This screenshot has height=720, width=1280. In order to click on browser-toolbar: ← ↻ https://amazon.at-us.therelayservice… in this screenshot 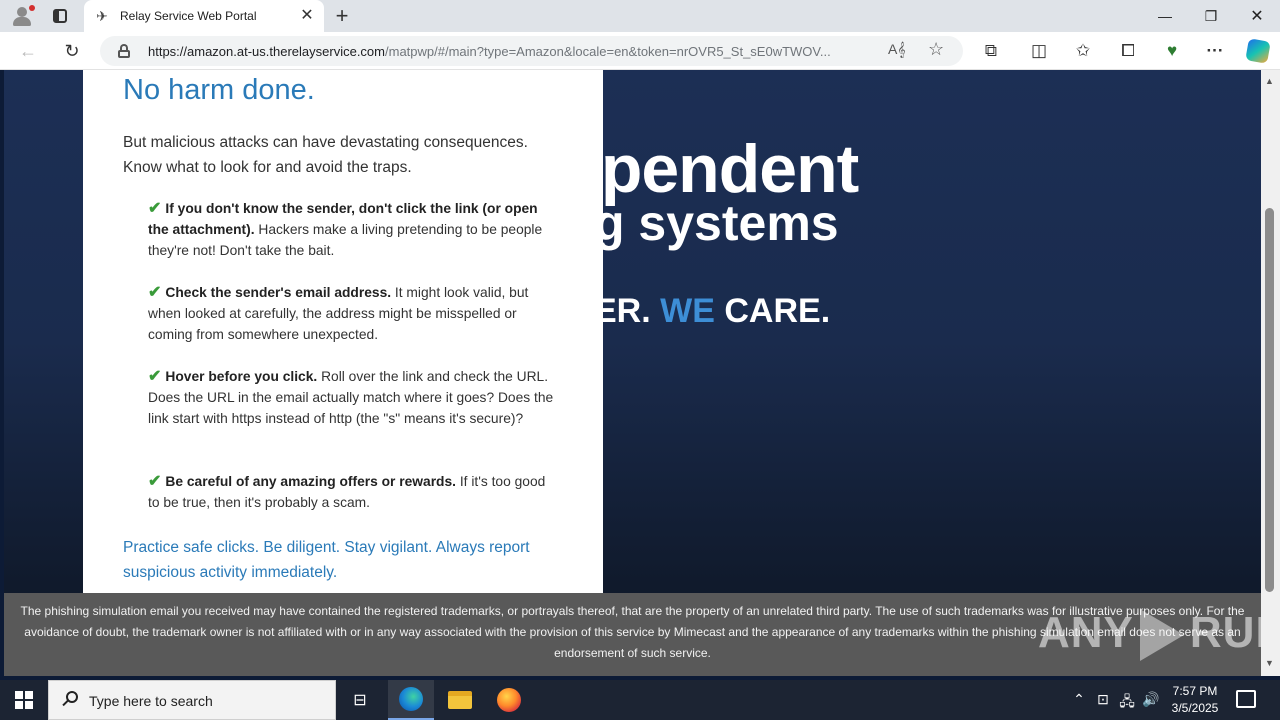, I will do `click(640, 51)`.